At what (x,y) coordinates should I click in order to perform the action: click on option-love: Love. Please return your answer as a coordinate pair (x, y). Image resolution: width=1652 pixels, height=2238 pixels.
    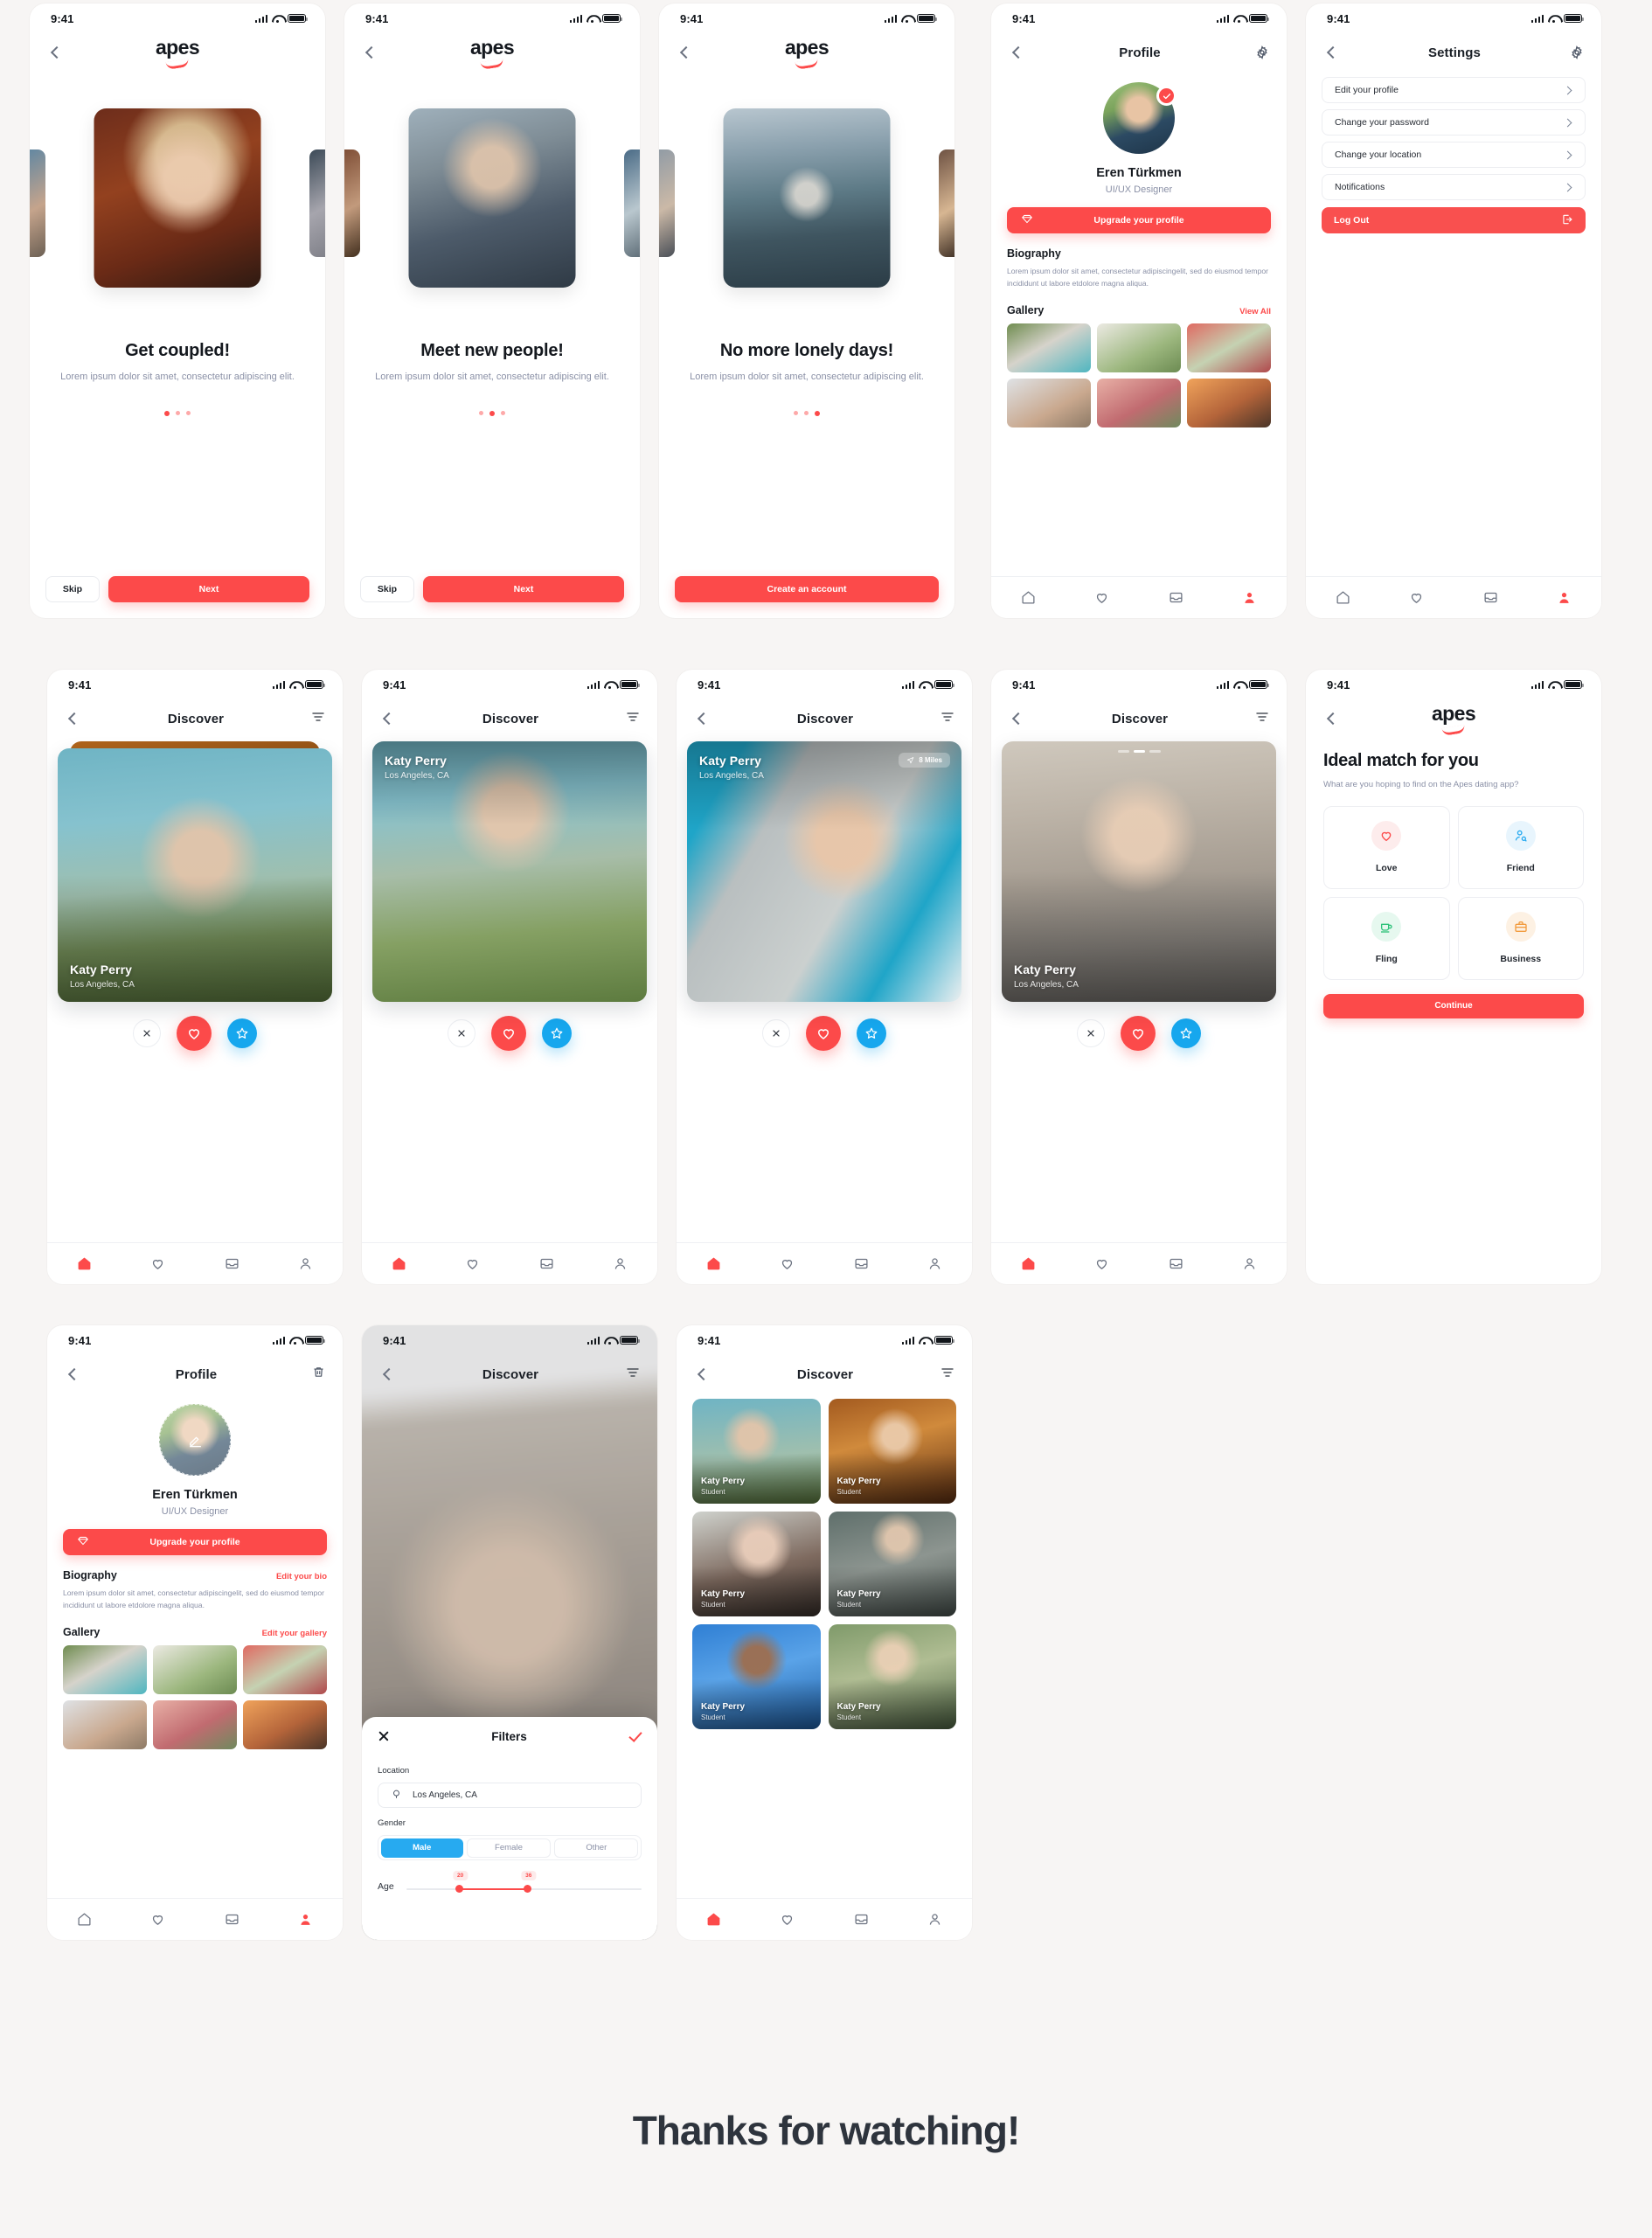
    Looking at the image, I should click on (1386, 847).